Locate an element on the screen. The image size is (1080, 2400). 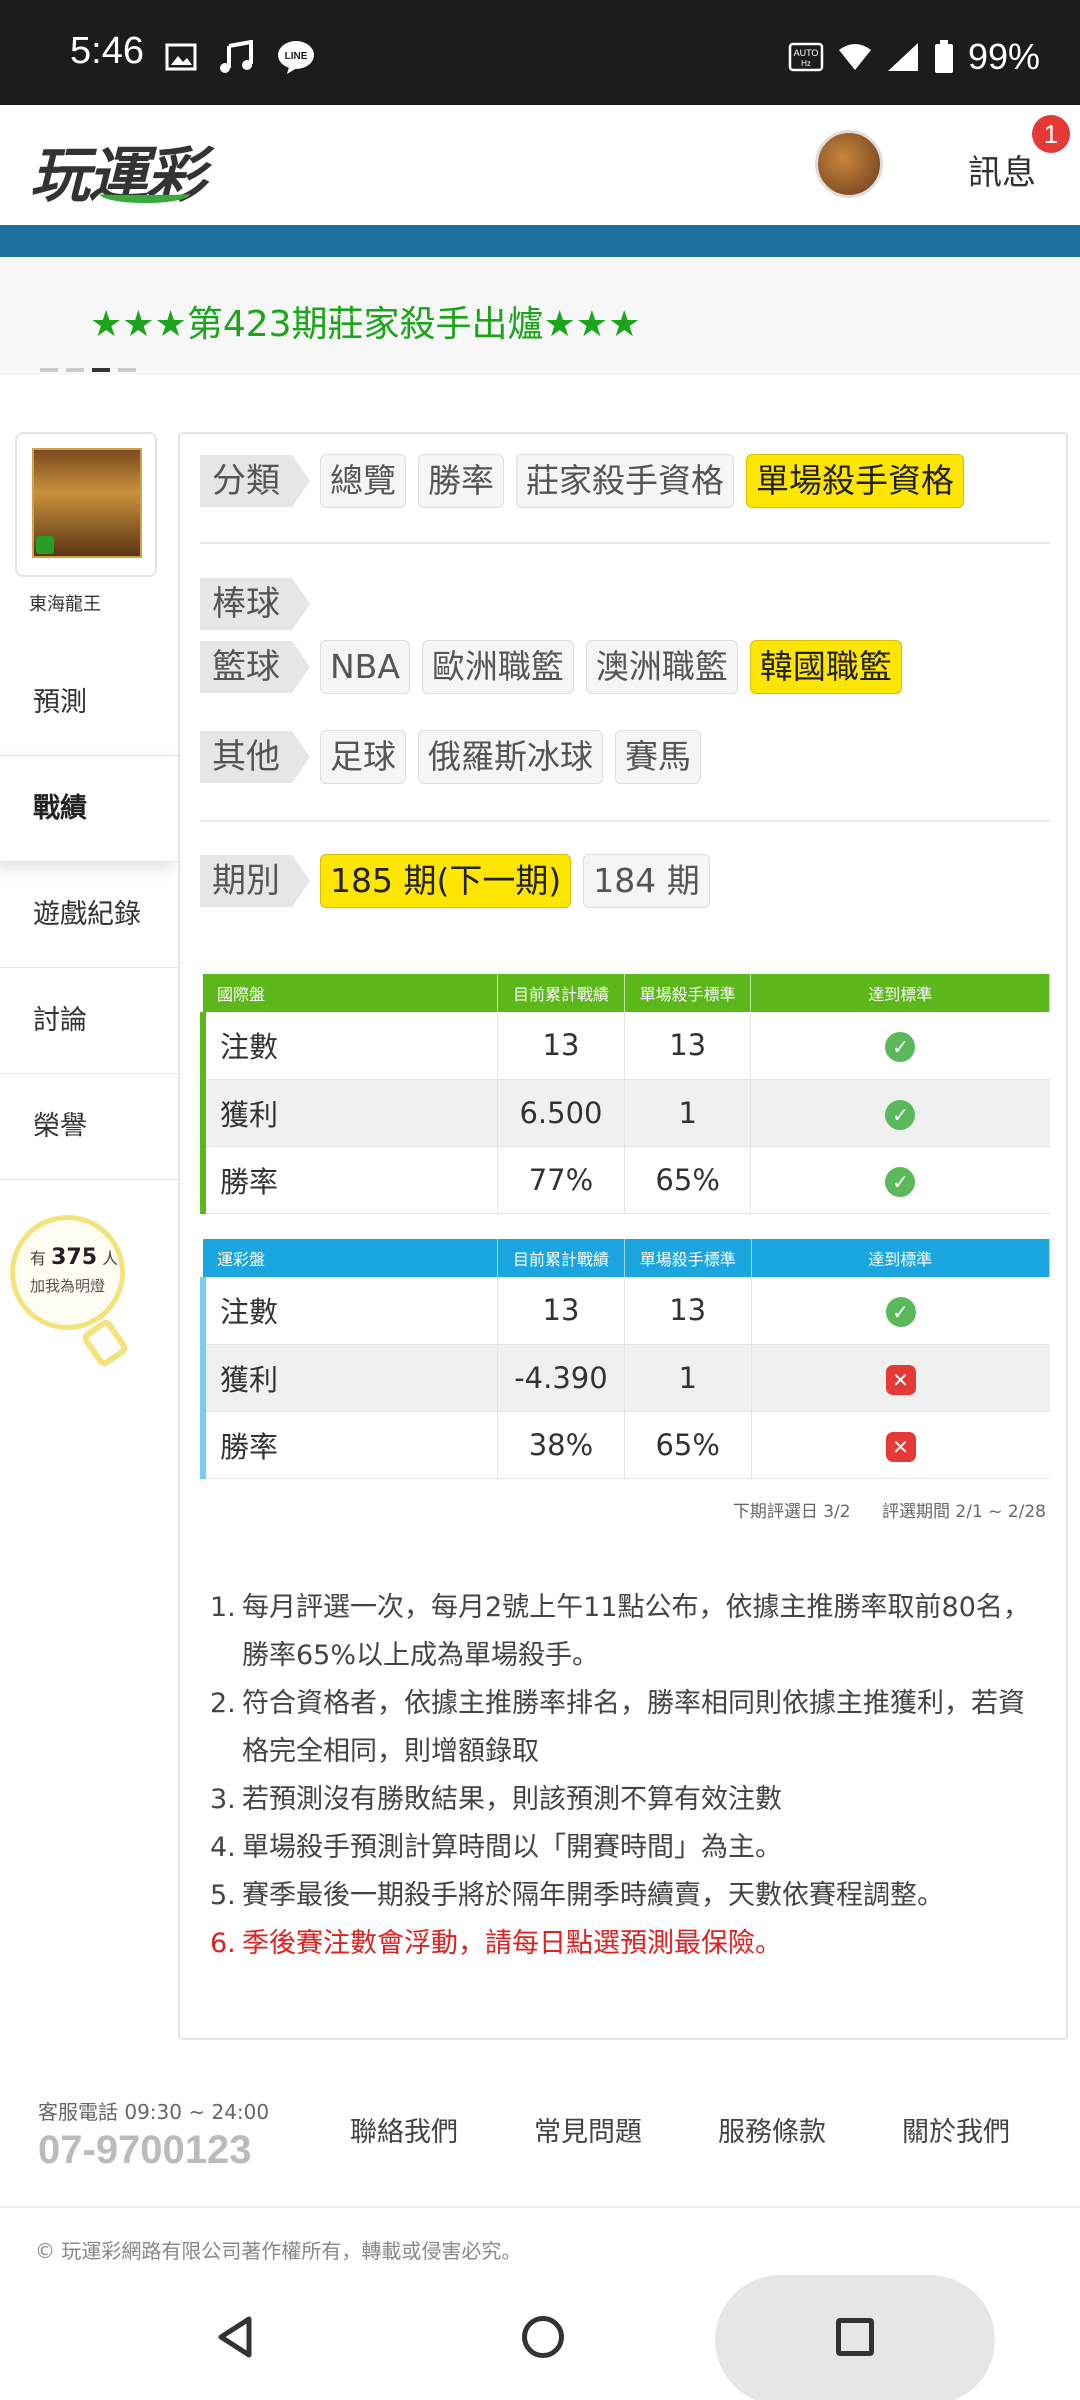
evaluation-info: 下期評選日 3/2 評選期間 2/1 ~ 2/28 is located at coordinates (876, 1509).